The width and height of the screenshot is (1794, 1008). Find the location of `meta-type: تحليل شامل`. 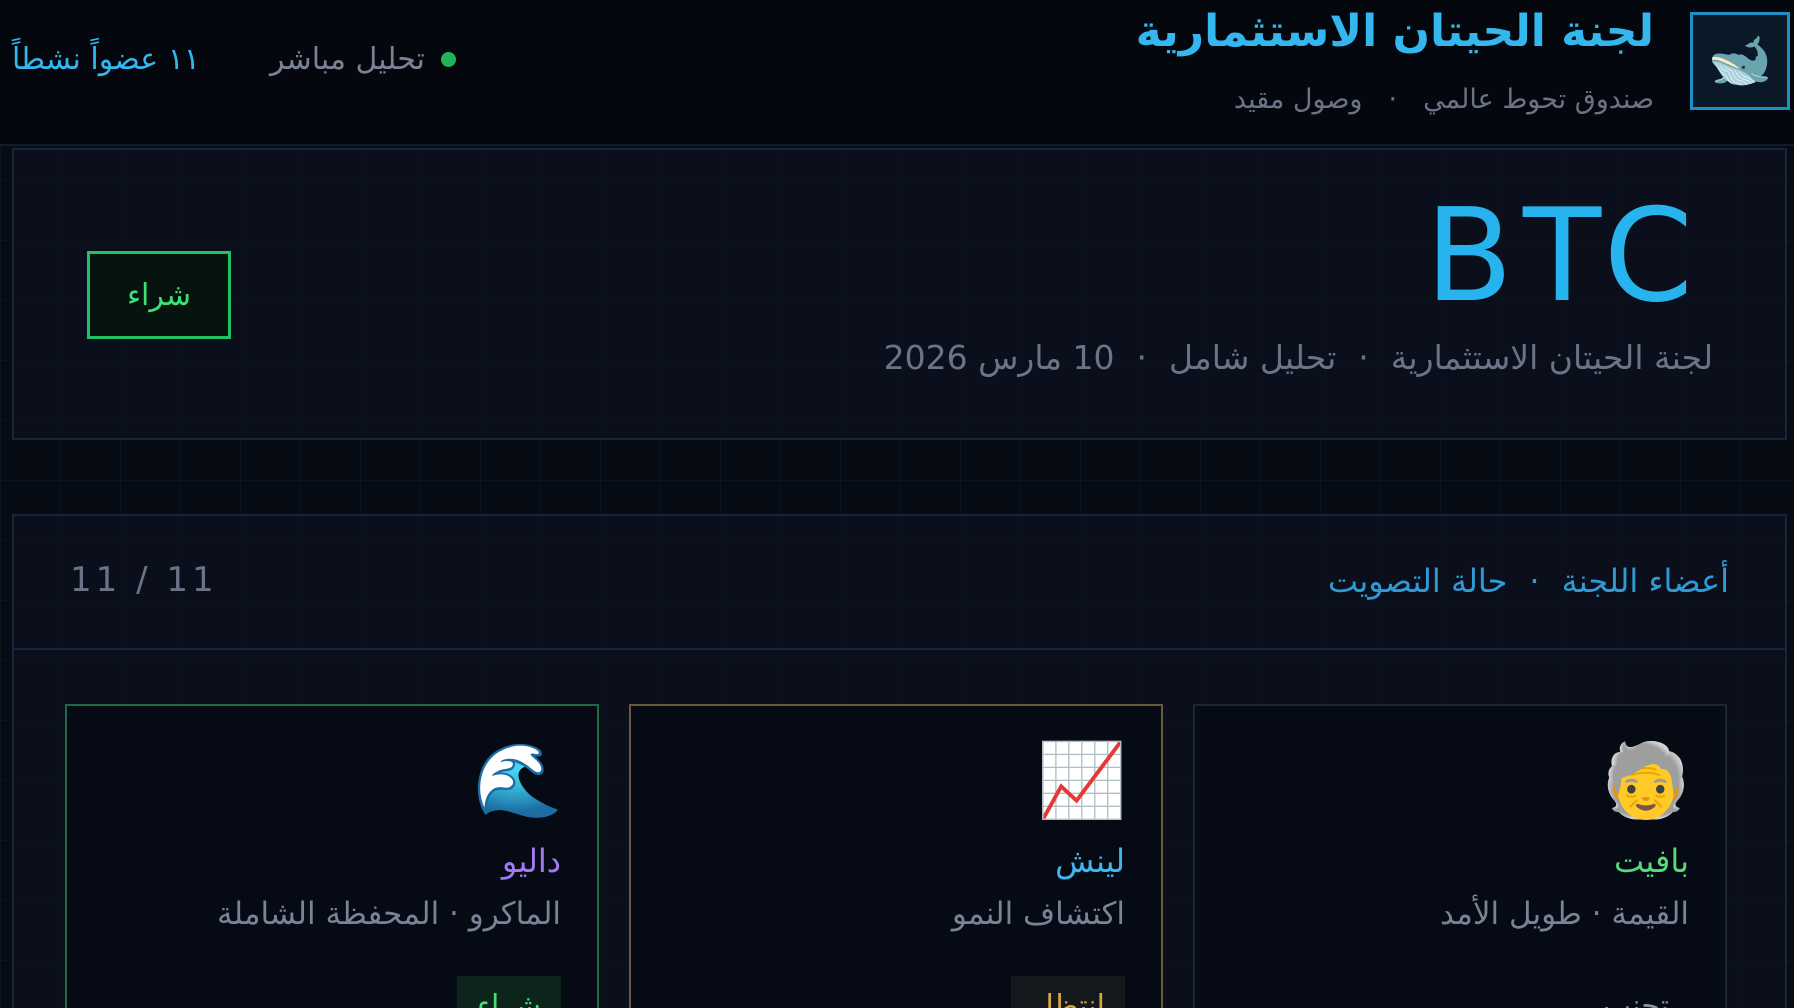

meta-type: تحليل شامل is located at coordinates (1253, 357).